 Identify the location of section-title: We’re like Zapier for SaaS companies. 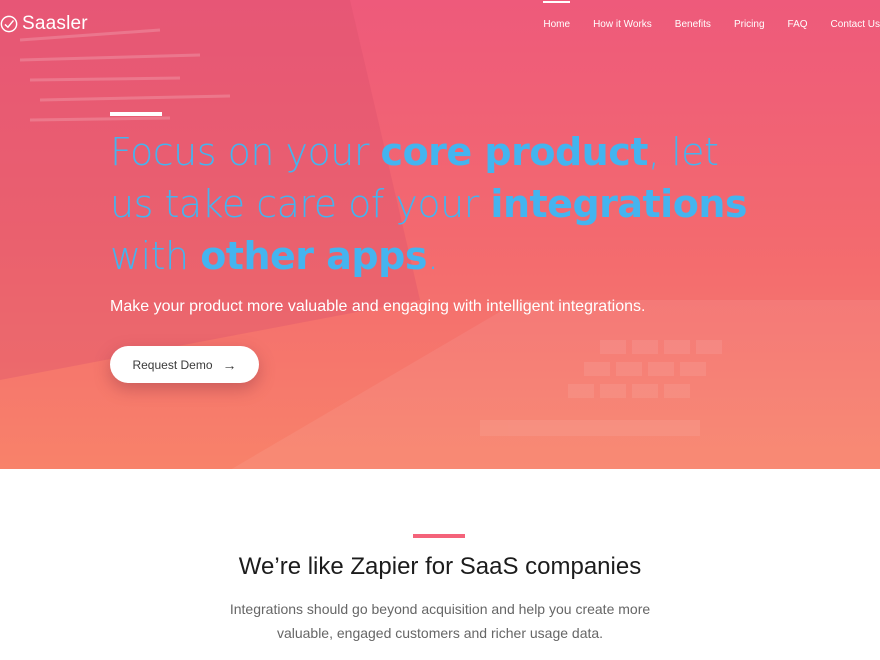
(440, 566).